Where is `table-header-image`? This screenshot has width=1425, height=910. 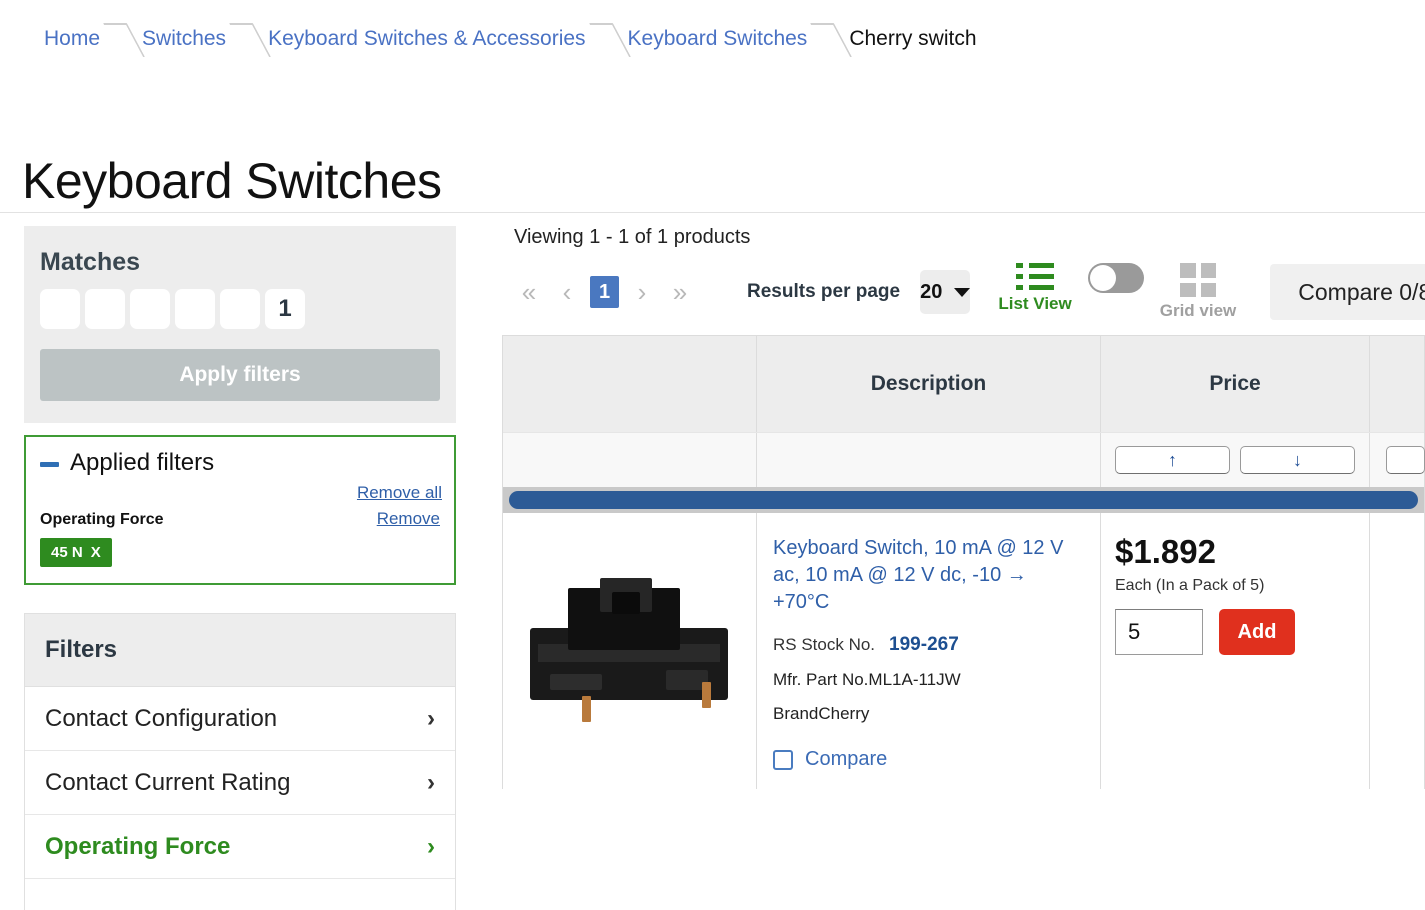
table-header-image is located at coordinates (630, 384).